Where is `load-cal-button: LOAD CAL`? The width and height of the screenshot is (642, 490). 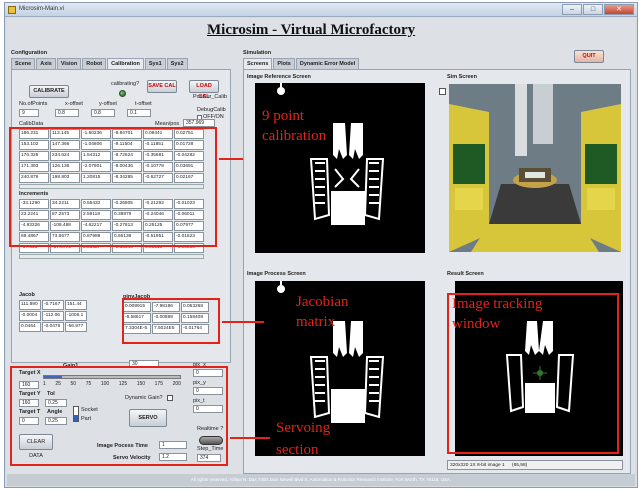
load-cal-button: LOAD CAL is located at coordinates (204, 90).